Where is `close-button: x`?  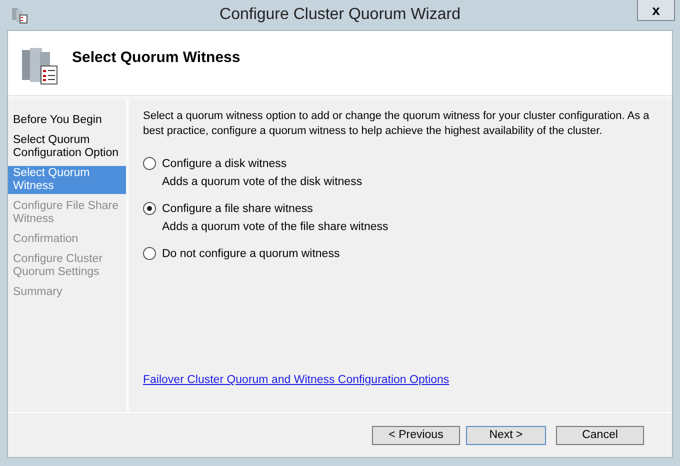
close-button: x is located at coordinates (656, 10).